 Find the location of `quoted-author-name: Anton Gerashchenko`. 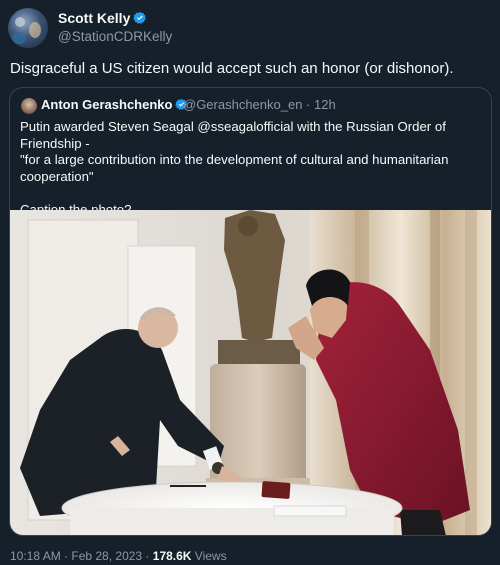

quoted-author-name: Anton Gerashchenko is located at coordinates (114, 104).